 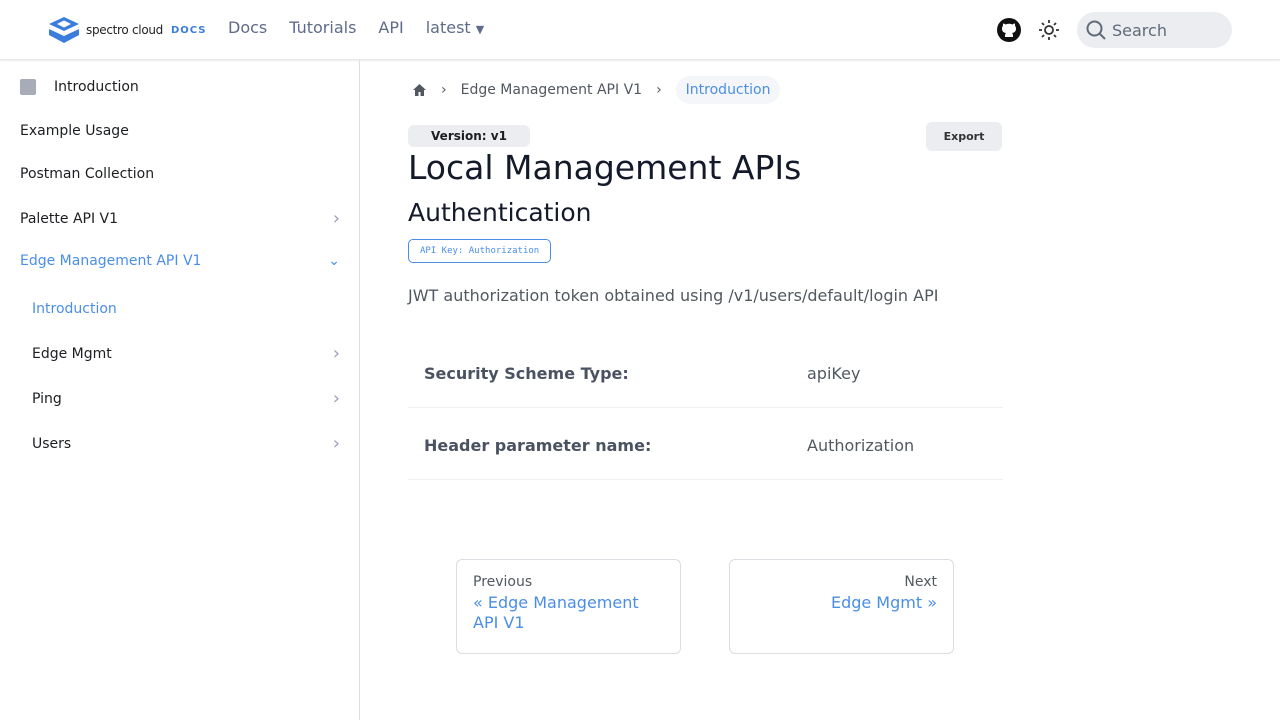 I want to click on row-key: Header parameter name:, so click(x=538, y=445).